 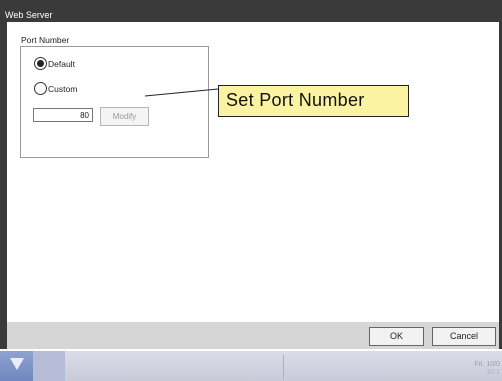 I want to click on start-button, so click(x=16, y=366).